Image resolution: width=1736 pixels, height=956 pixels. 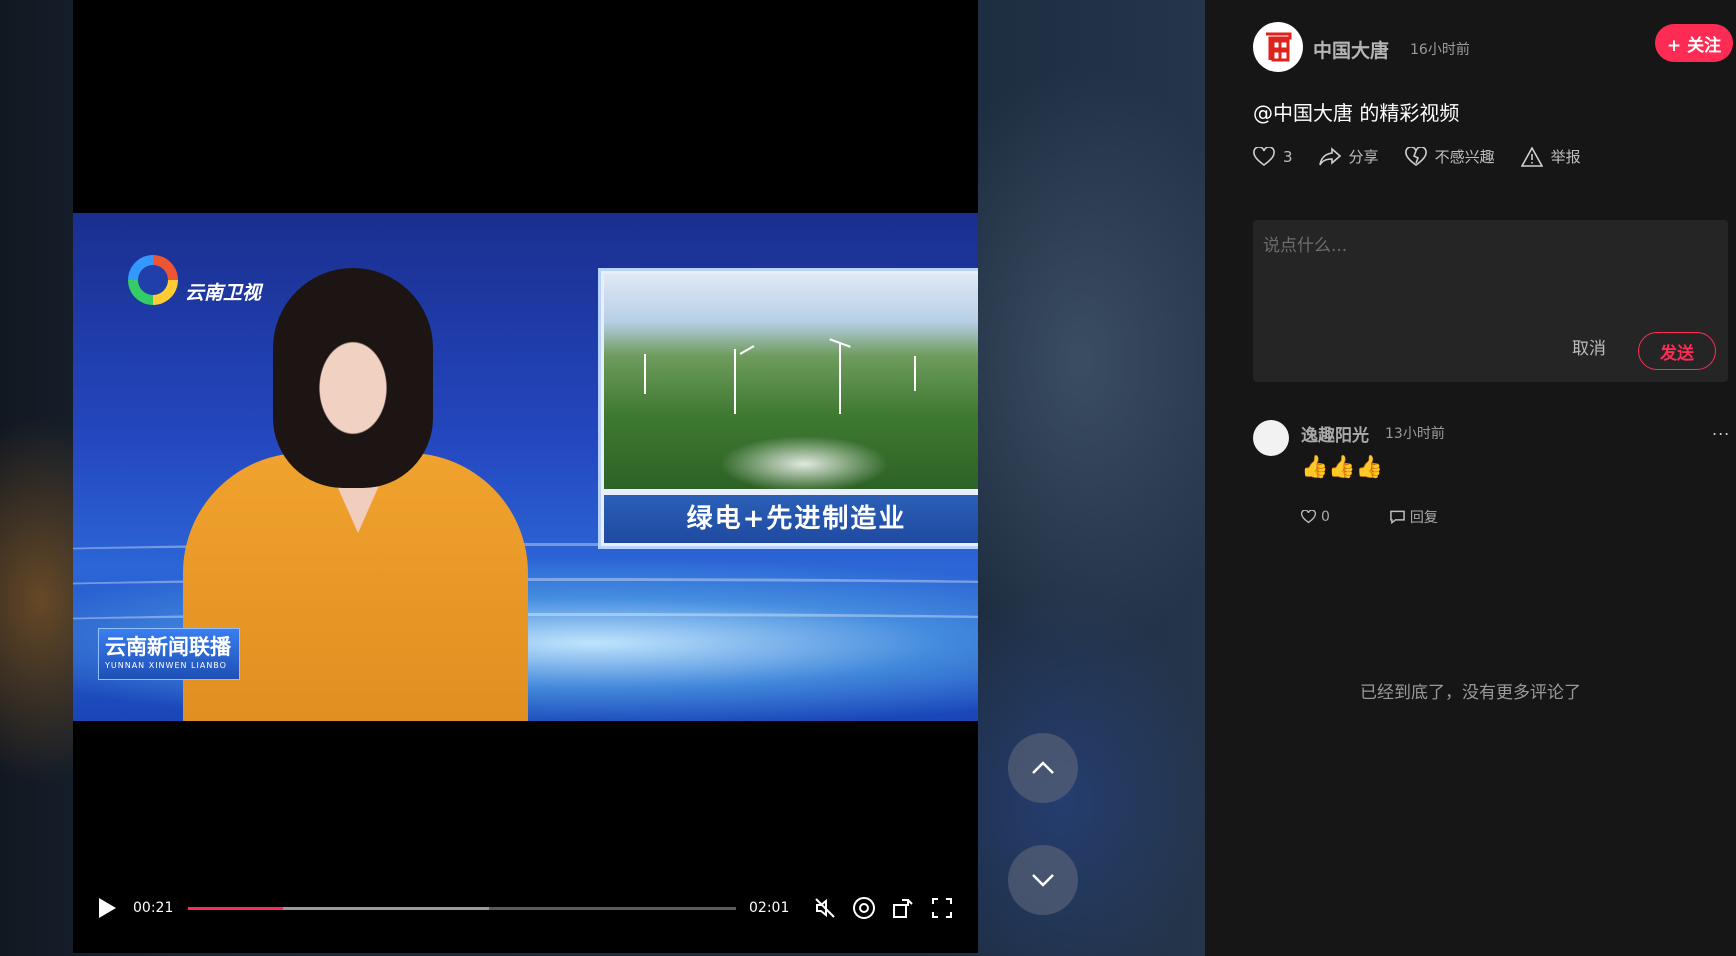 What do you see at coordinates (1415, 156) in the screenshot?
I see `broken-heart-icon` at bounding box center [1415, 156].